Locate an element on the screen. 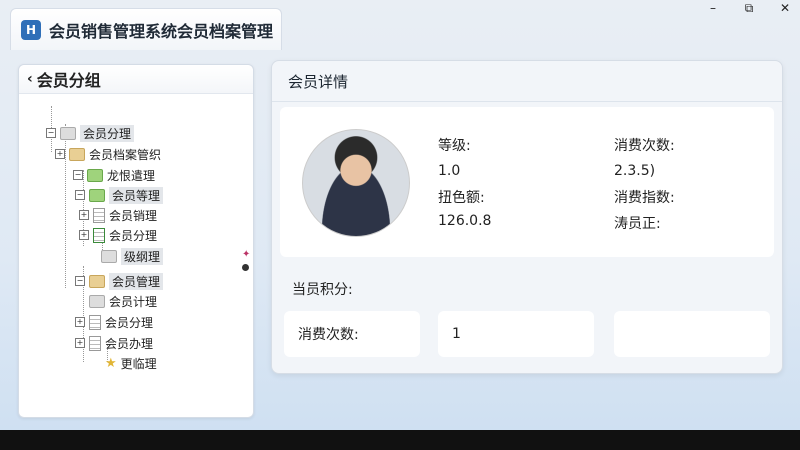  restore-button: ⧉ is located at coordinates (749, 8).